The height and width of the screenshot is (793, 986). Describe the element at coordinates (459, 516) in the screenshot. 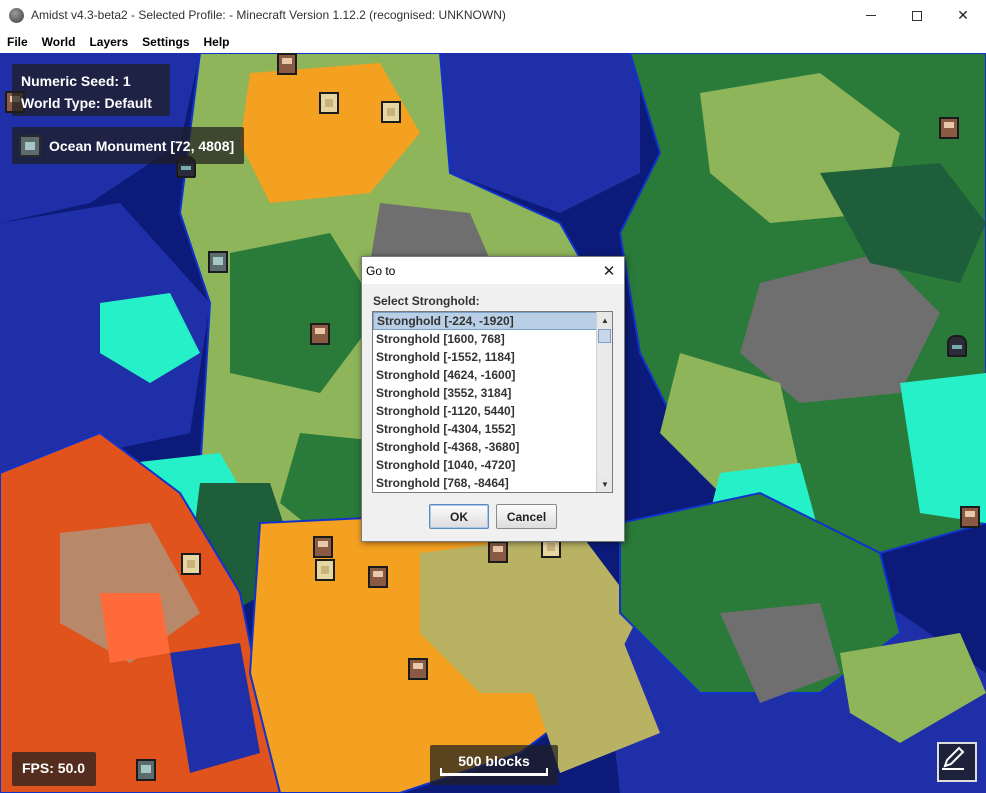

I see `ok-button: OK` at that location.